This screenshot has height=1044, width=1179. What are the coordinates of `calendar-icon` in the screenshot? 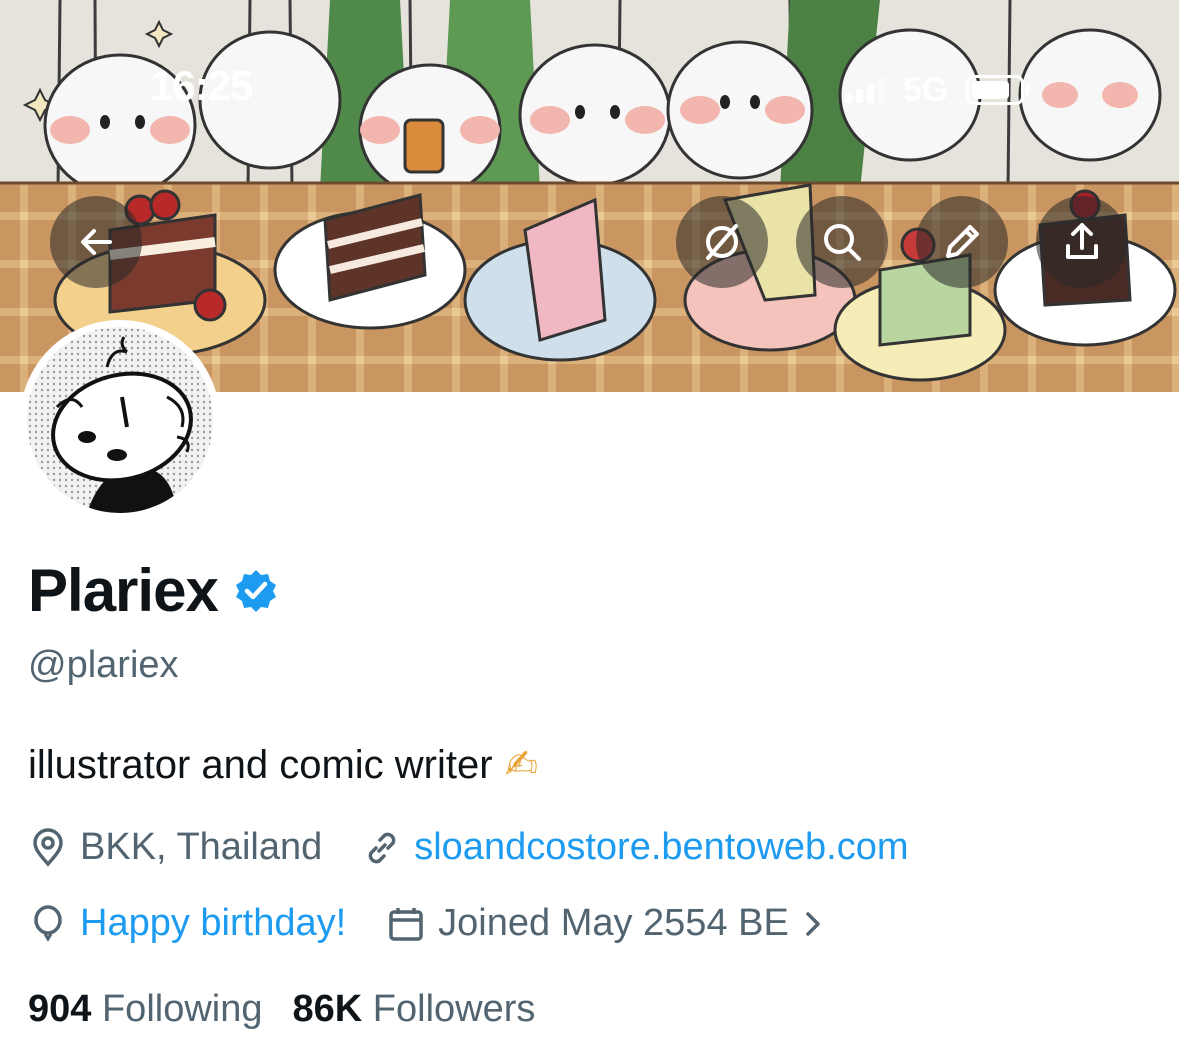 It's located at (406, 924).